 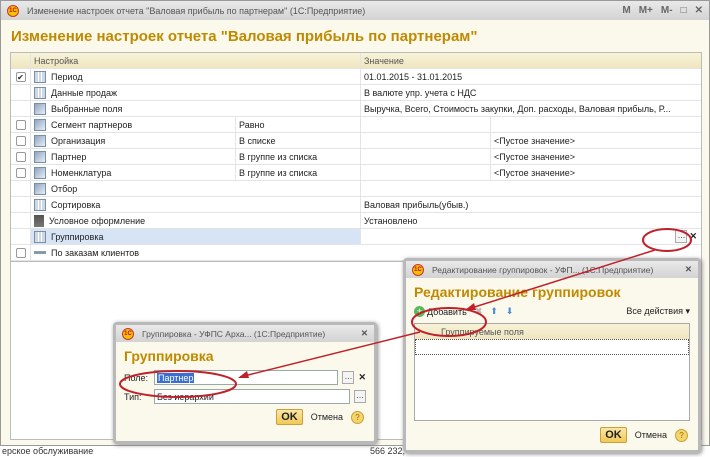 What do you see at coordinates (133, 396) in the screenshot?
I see `type-label: Тип:` at bounding box center [133, 396].